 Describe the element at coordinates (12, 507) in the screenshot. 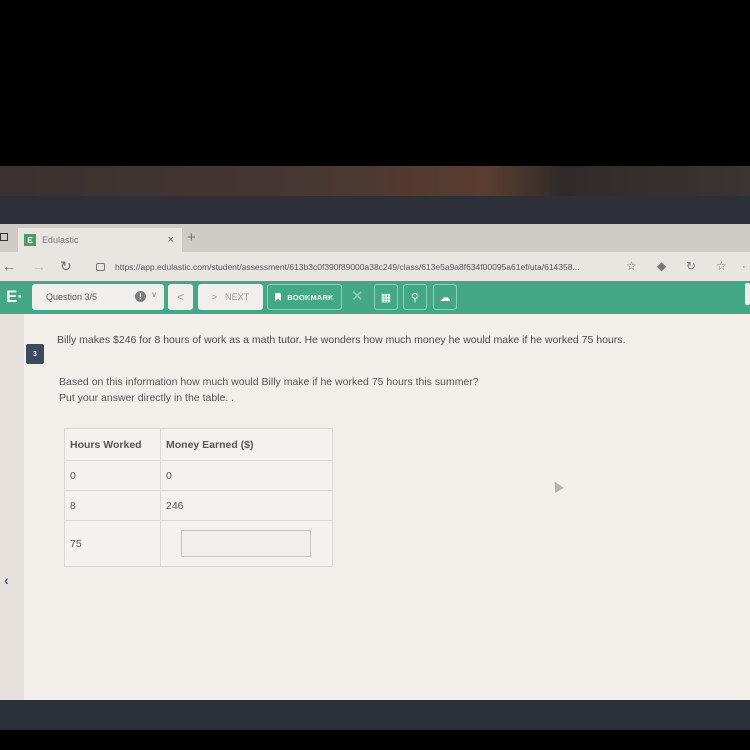

I see `left-gutter: ‹` at that location.